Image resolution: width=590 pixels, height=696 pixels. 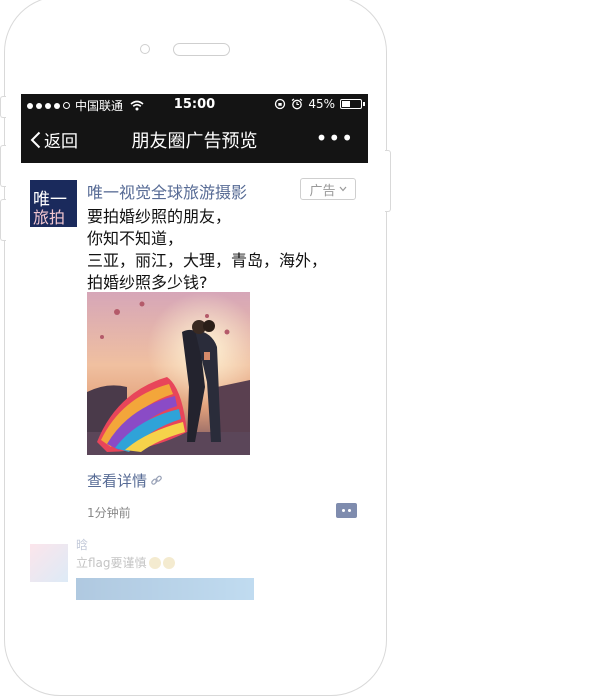 What do you see at coordinates (53, 203) in the screenshot?
I see `advertiser-avatar: 唯一 旅拍` at bounding box center [53, 203].